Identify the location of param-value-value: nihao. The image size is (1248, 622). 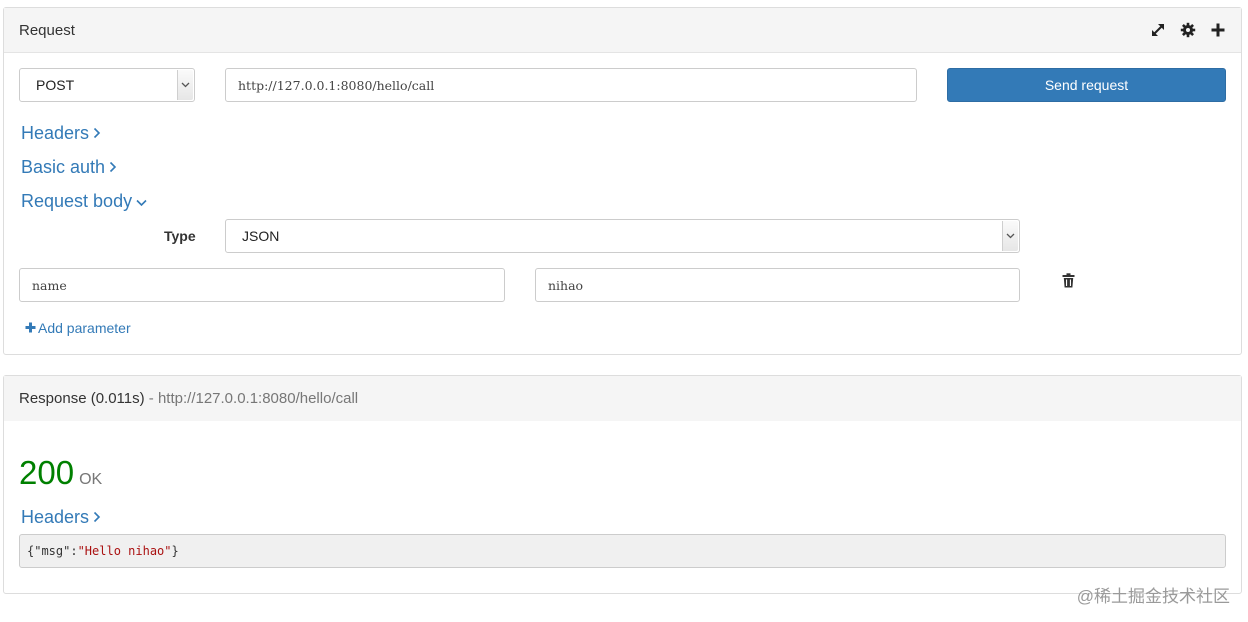
(566, 285).